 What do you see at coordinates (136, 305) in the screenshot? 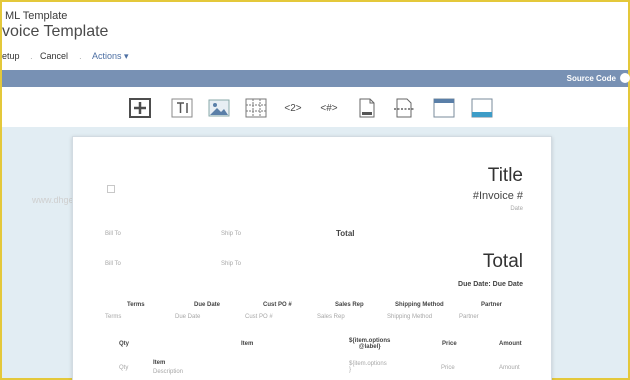
I see `terms-header: Terms` at bounding box center [136, 305].